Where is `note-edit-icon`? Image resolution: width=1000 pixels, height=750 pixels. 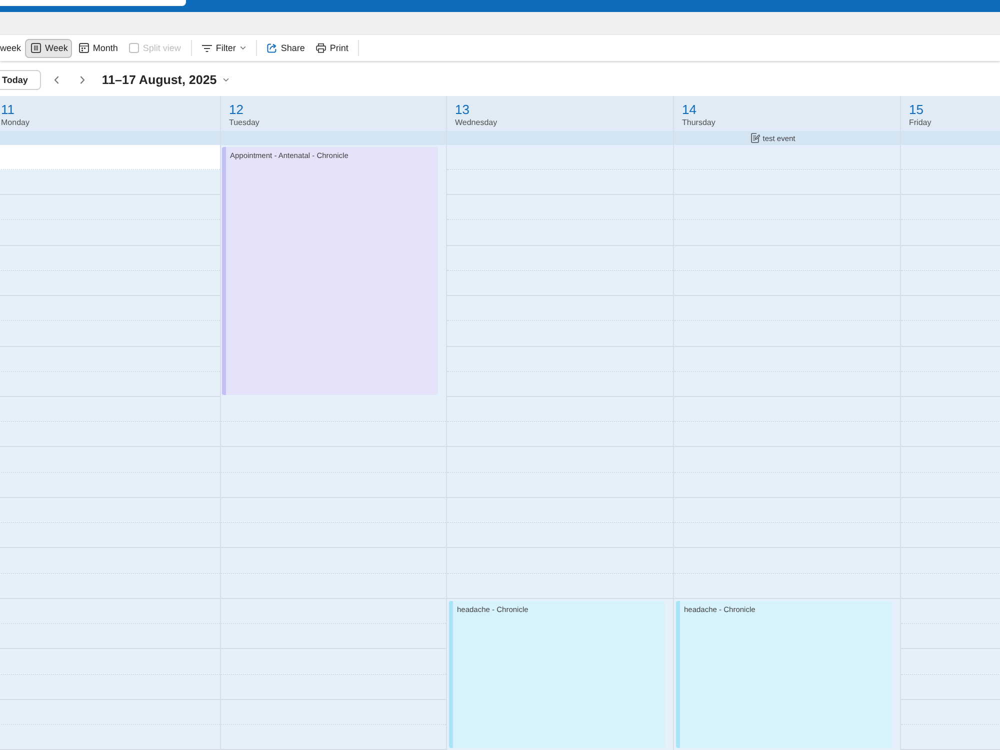
note-edit-icon is located at coordinates (755, 138).